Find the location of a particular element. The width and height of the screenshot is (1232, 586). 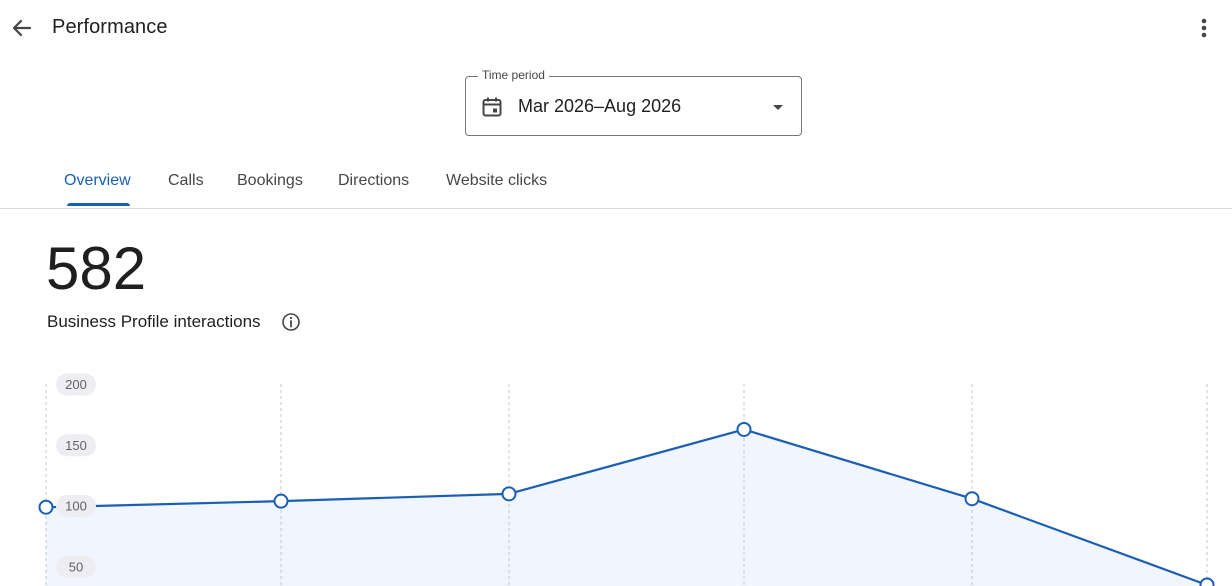

tab-directions: Directions is located at coordinates (373, 181).